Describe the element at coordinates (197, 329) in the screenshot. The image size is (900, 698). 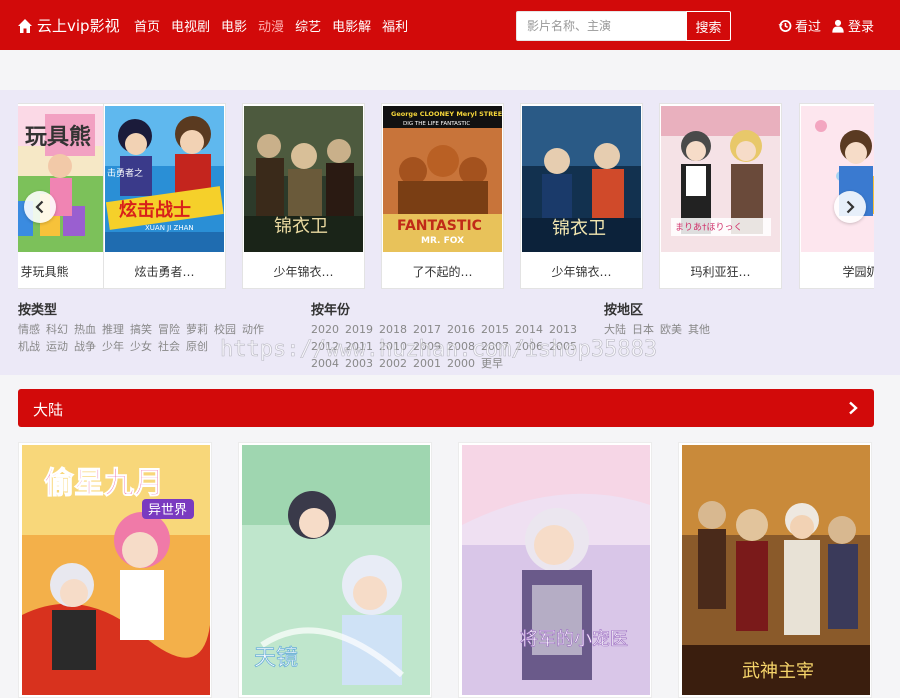
I see `filter-type-option: 萝莉` at that location.